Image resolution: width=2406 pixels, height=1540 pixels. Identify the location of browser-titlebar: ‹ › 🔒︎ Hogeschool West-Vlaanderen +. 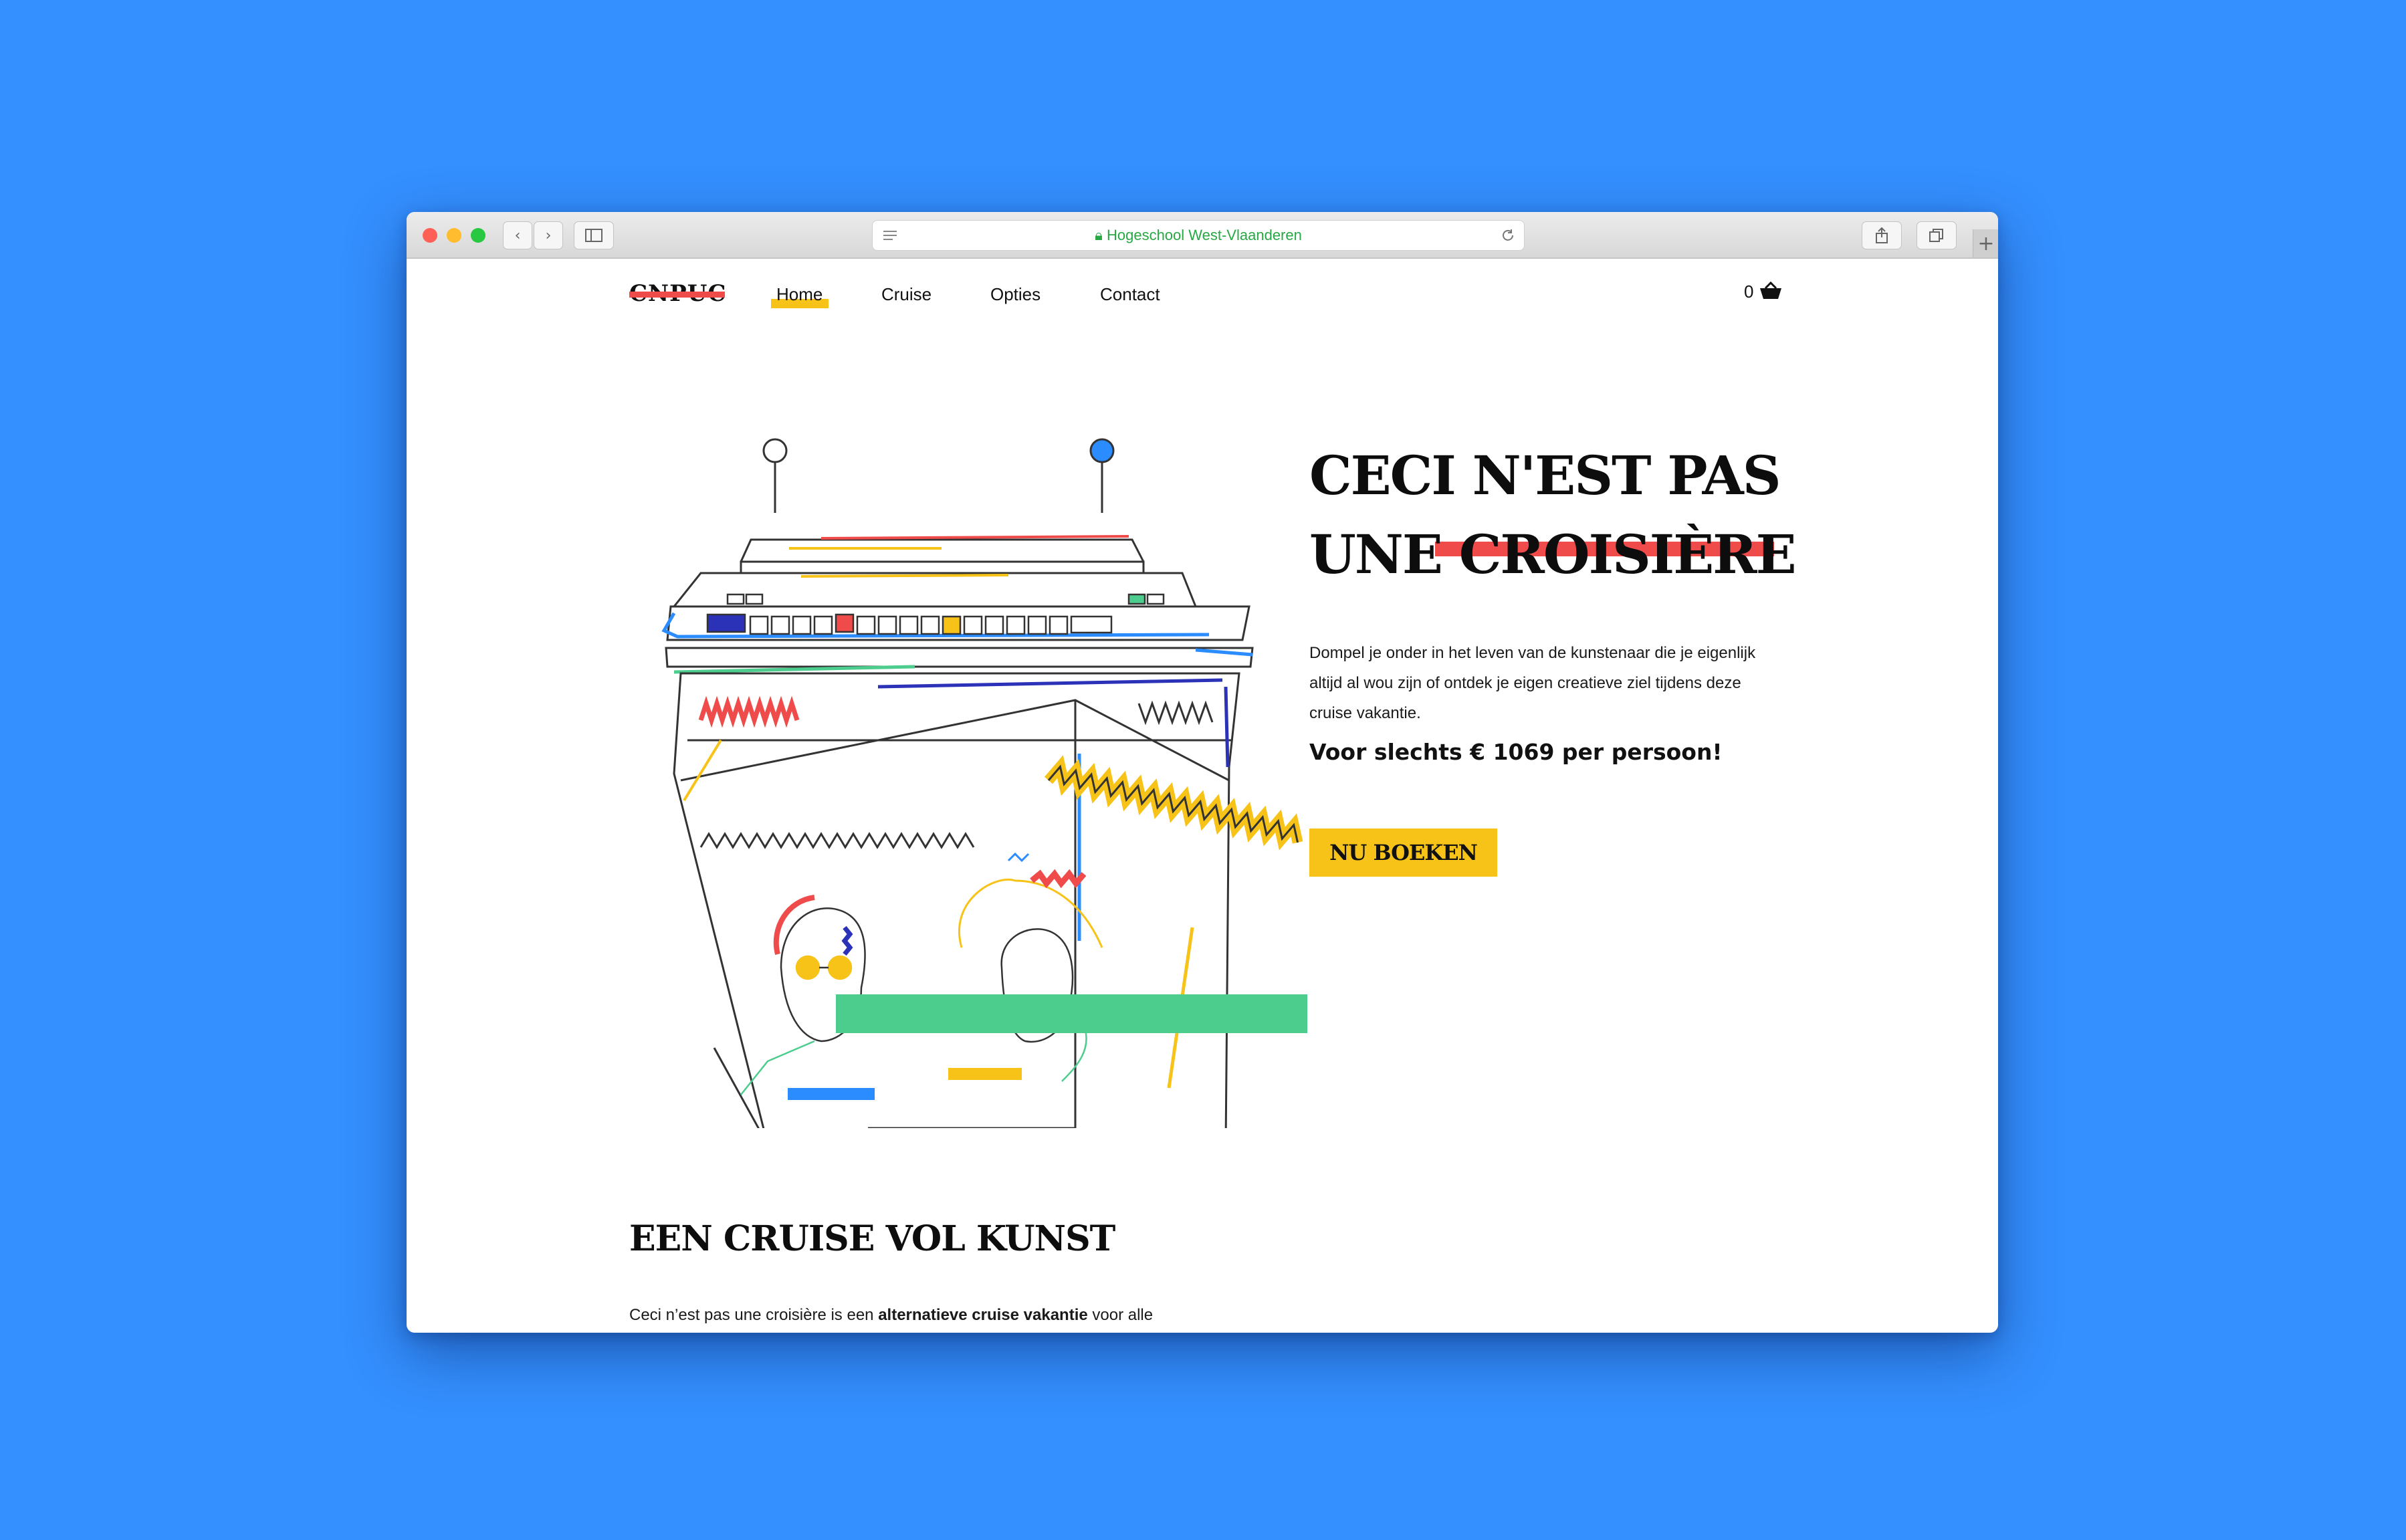
(1202, 235).